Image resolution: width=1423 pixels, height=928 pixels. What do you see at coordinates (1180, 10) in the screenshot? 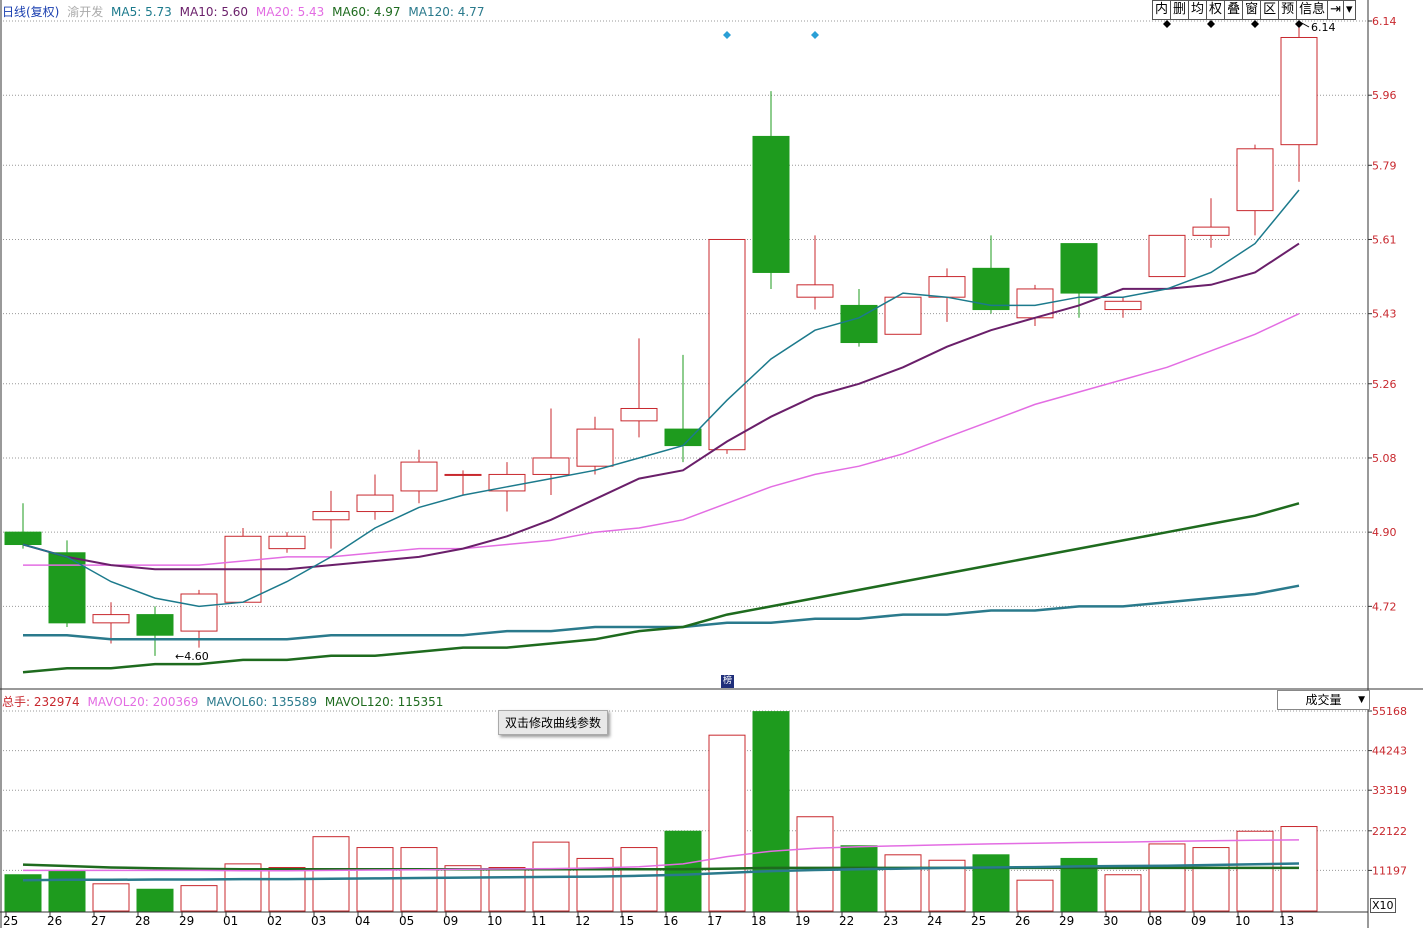
I see `toolbar-delete-button: 删` at bounding box center [1180, 10].